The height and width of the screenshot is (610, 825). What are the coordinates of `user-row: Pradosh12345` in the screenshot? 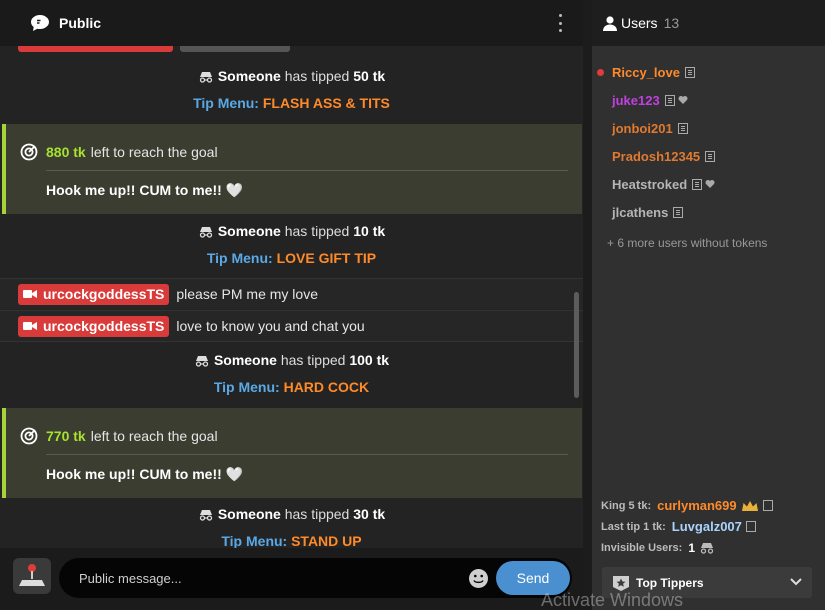 It's located at (708, 156).